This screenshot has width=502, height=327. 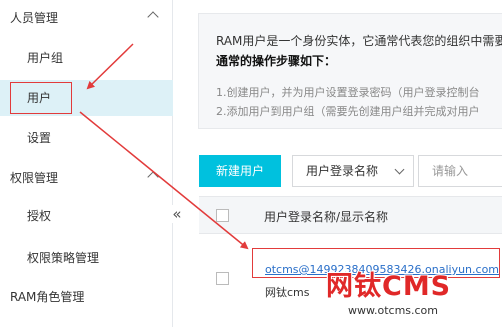 I want to click on select-all-checkbox, so click(x=222, y=215).